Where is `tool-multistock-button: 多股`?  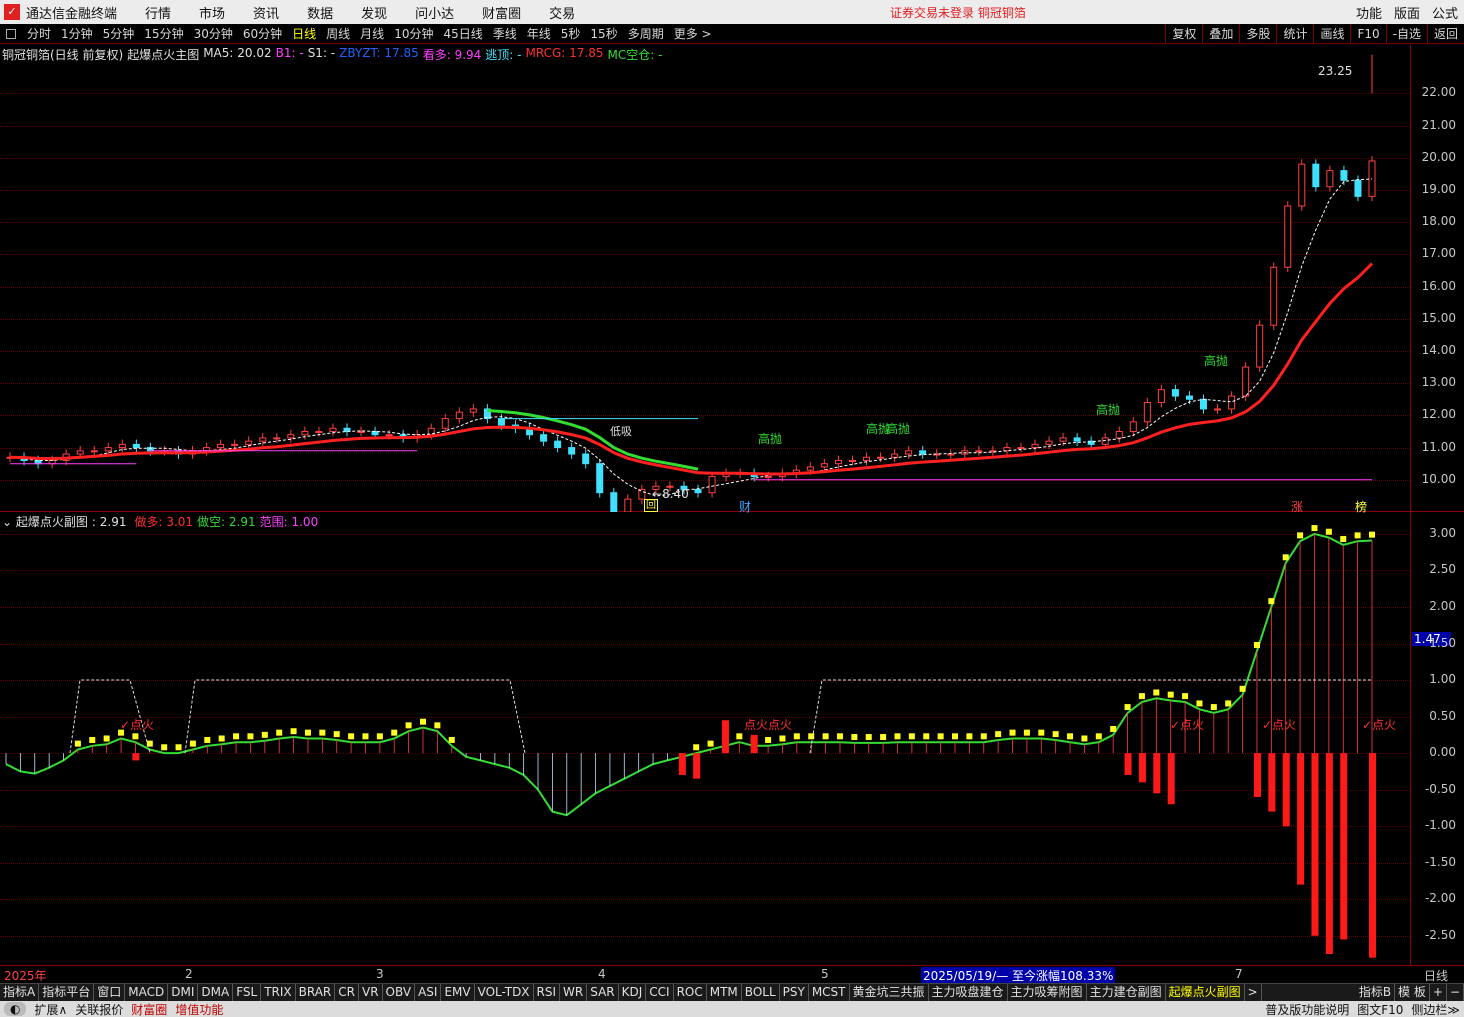
tool-multistock-button: 多股 is located at coordinates (1257, 33).